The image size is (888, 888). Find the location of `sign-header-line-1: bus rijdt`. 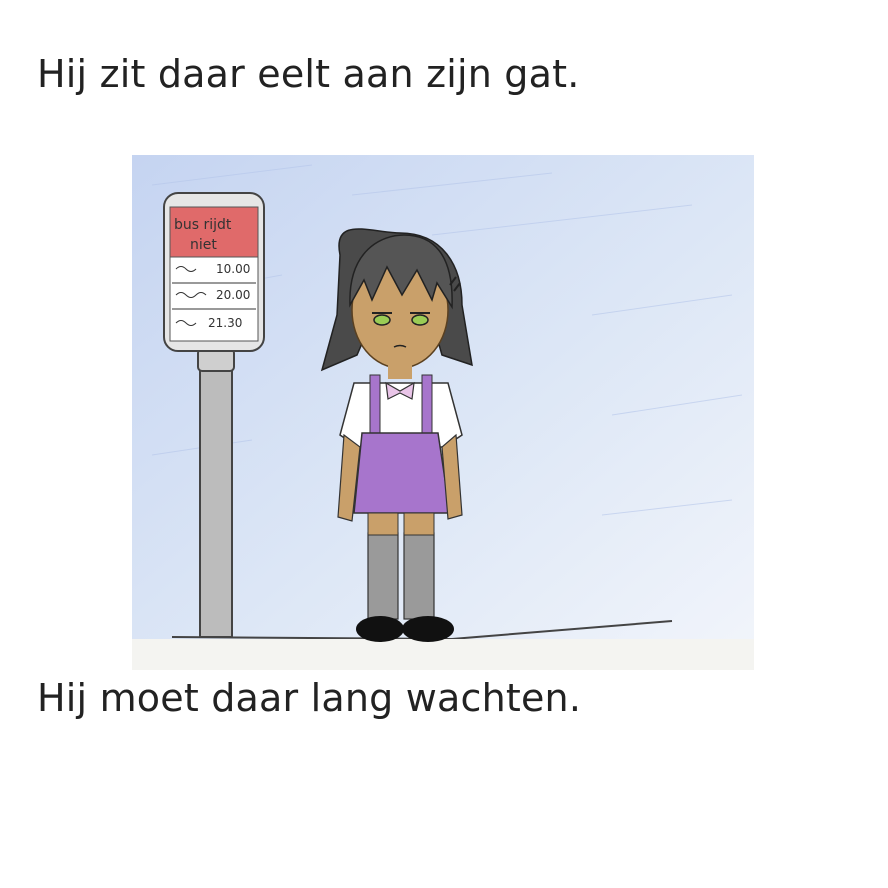

sign-header-line-1: bus rijdt is located at coordinates (203, 225).